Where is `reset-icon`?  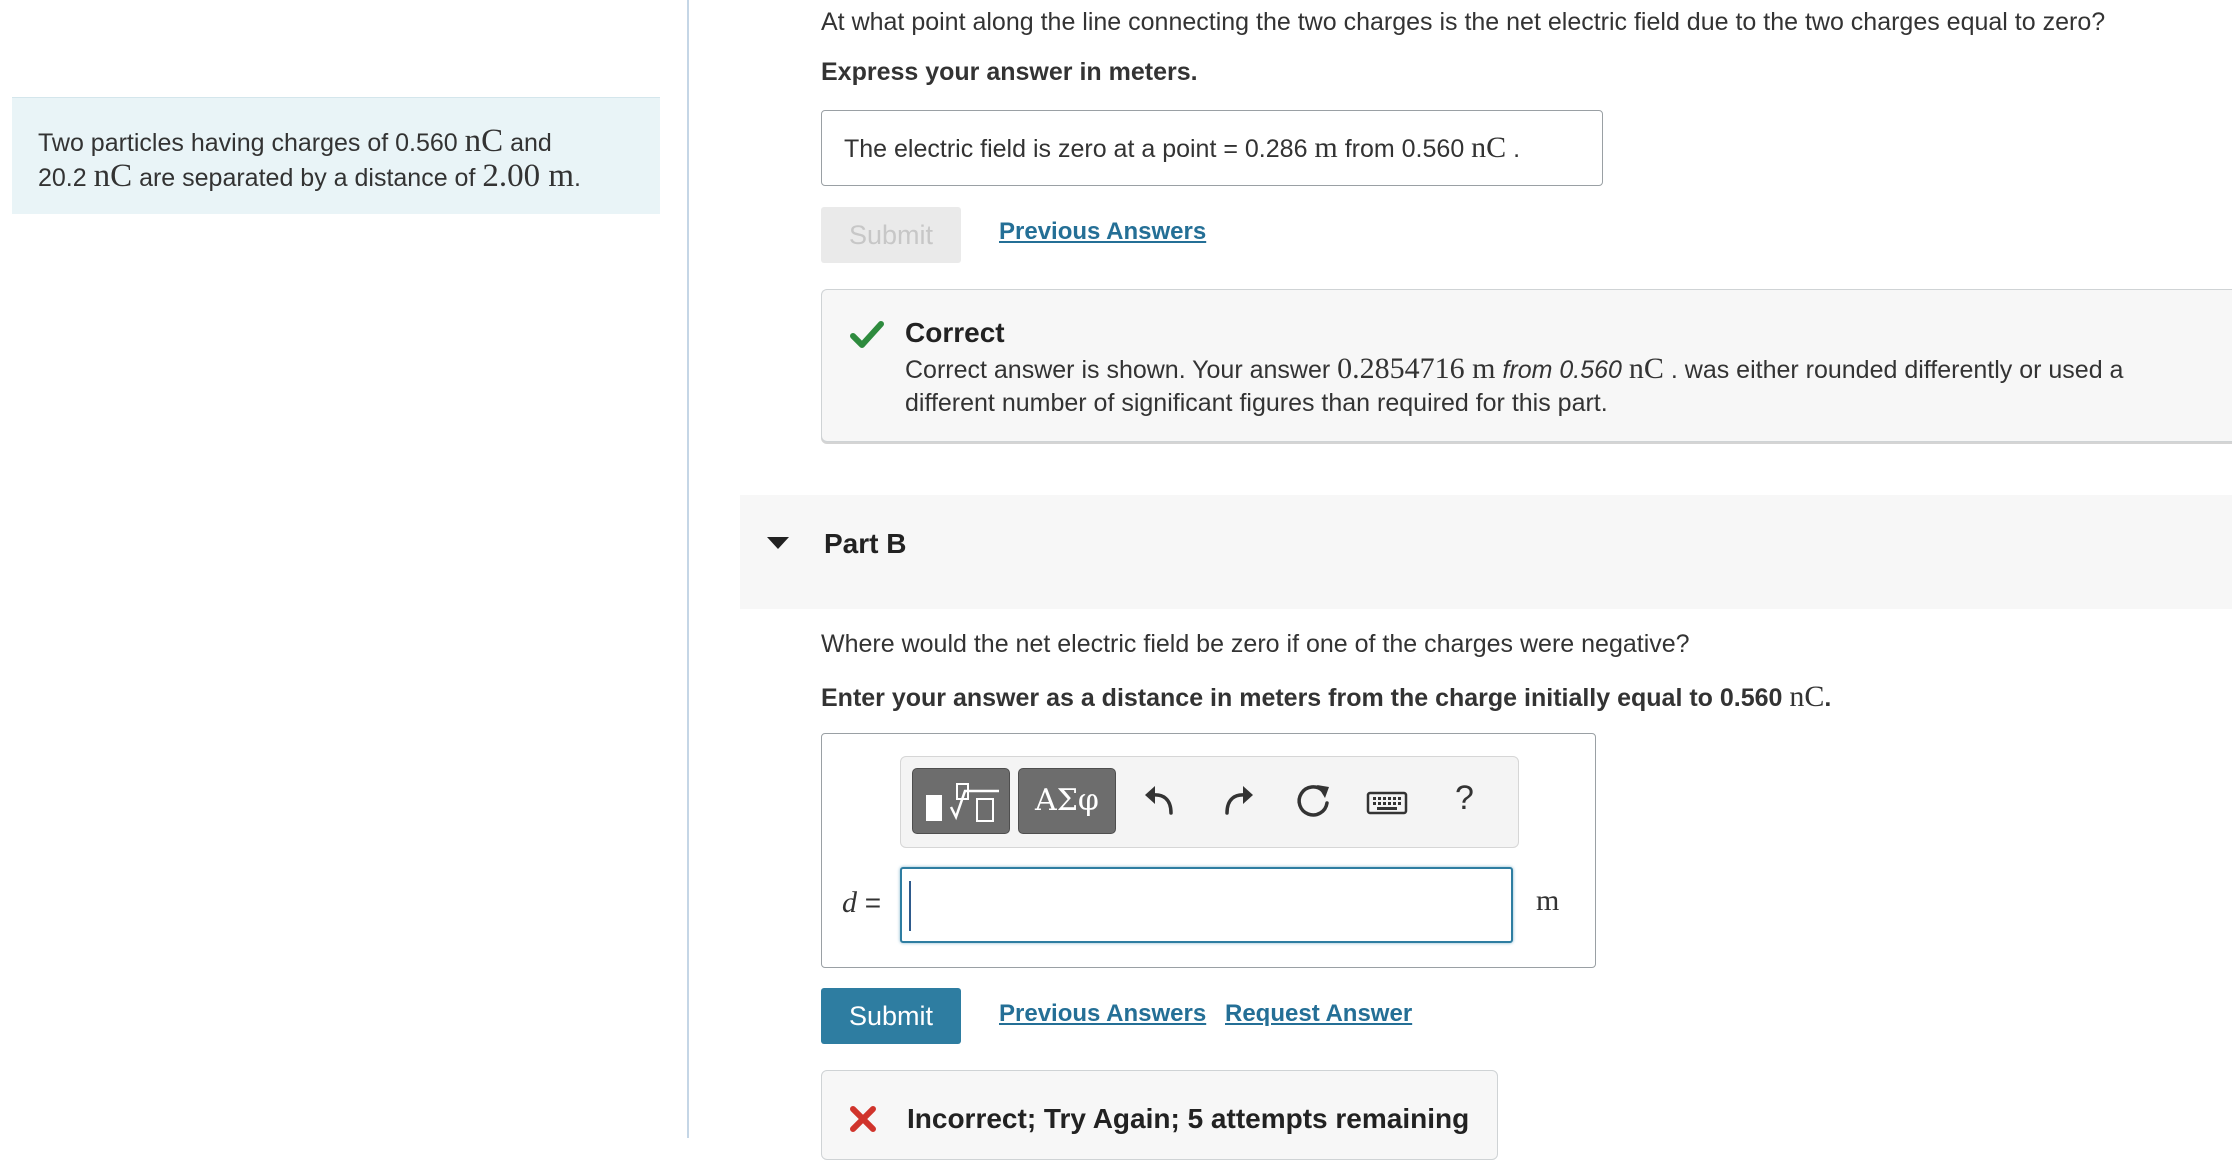
reset-icon is located at coordinates (1313, 801).